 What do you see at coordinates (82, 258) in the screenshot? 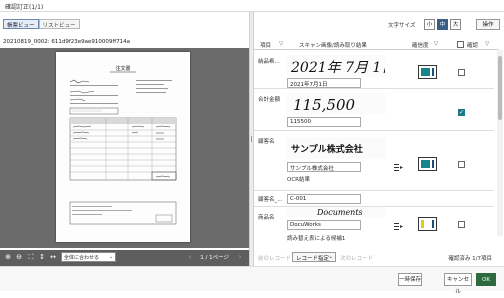
I see `fit-mode-value: 全体に合わせる` at bounding box center [82, 258].